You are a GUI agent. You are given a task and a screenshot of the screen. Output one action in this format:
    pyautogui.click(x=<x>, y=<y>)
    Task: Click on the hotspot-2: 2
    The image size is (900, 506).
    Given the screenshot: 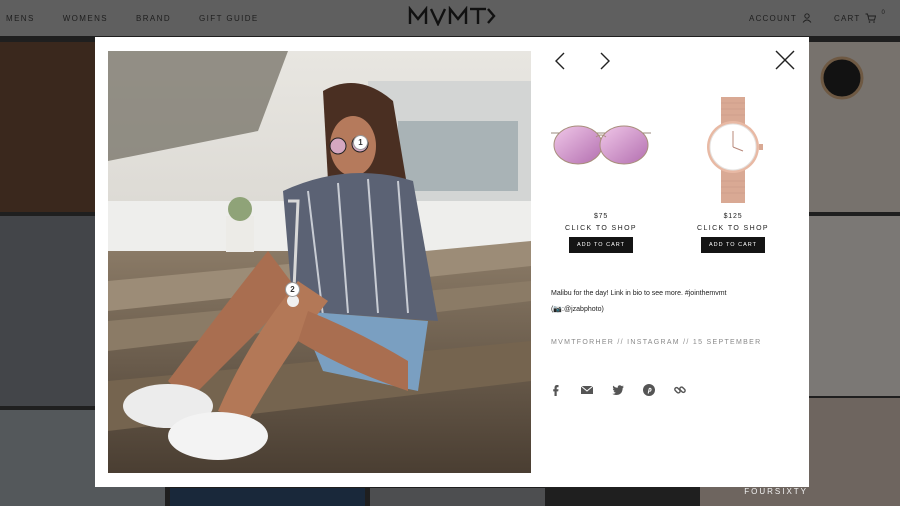 What is the action you would take?
    pyautogui.click(x=292, y=289)
    